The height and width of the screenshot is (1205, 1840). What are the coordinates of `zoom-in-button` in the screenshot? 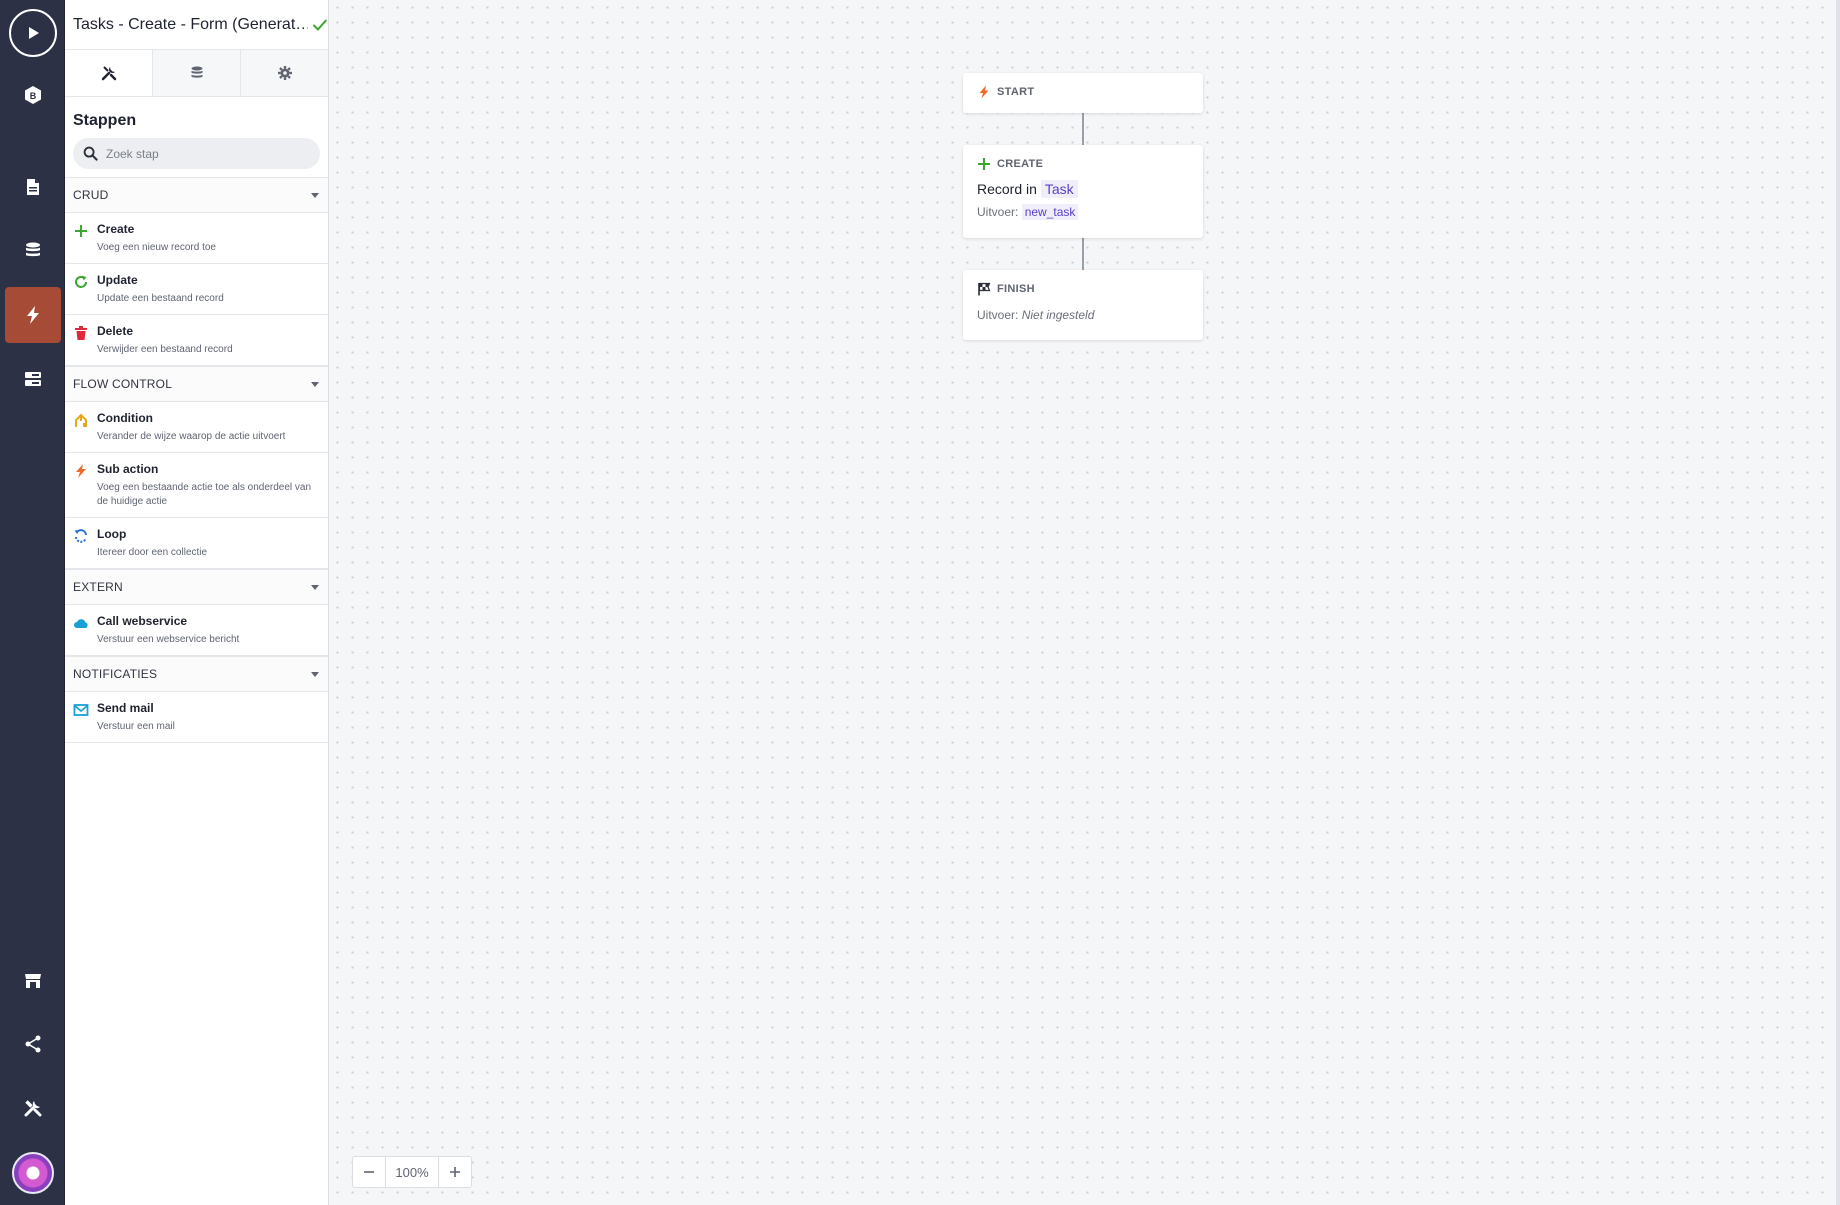 It's located at (455, 1172).